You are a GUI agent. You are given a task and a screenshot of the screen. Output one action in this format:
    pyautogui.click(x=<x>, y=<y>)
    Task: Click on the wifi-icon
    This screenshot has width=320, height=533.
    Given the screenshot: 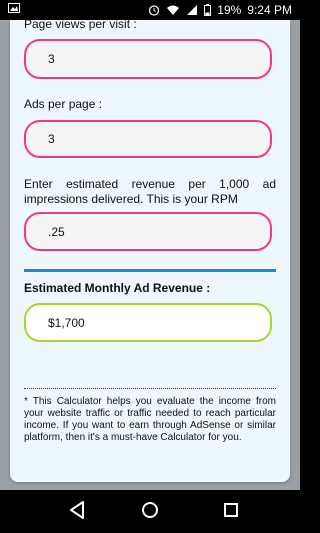 What is the action you would take?
    pyautogui.click(x=173, y=10)
    